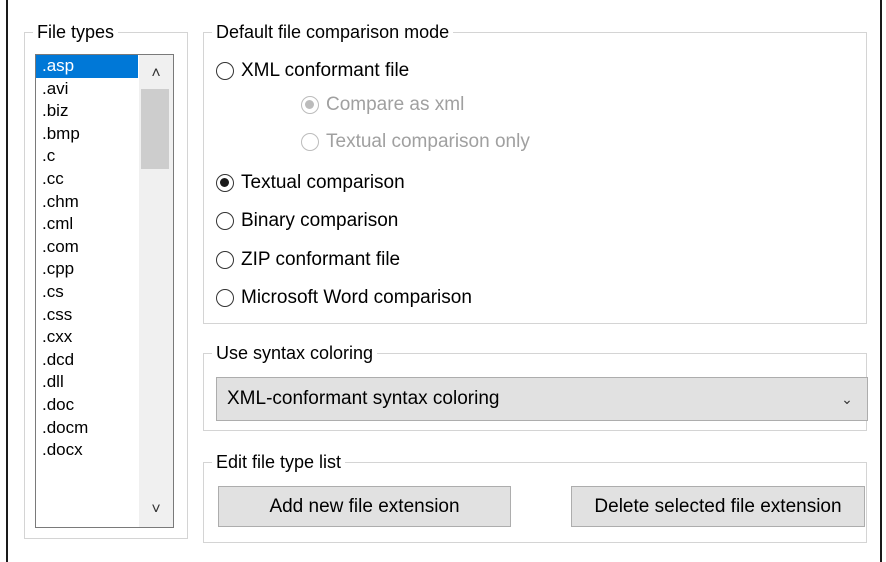 This screenshot has height=562, width=886. What do you see at coordinates (323, 182) in the screenshot?
I see `radio-textual-label: Textual comparison` at bounding box center [323, 182].